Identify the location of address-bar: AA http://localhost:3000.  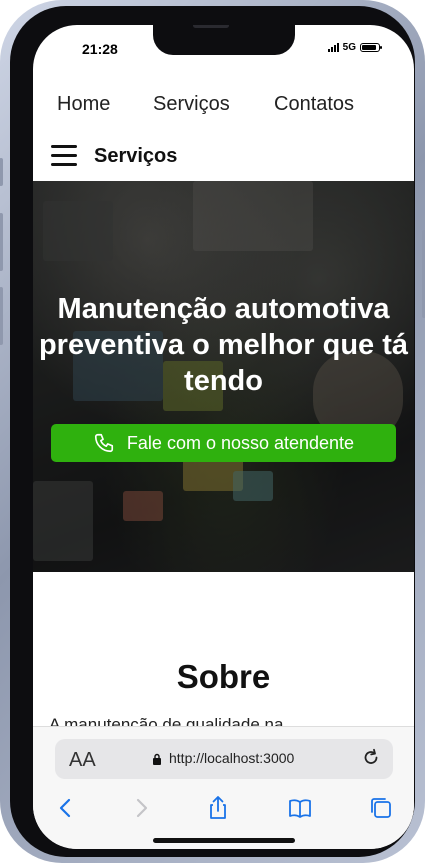
(224, 759).